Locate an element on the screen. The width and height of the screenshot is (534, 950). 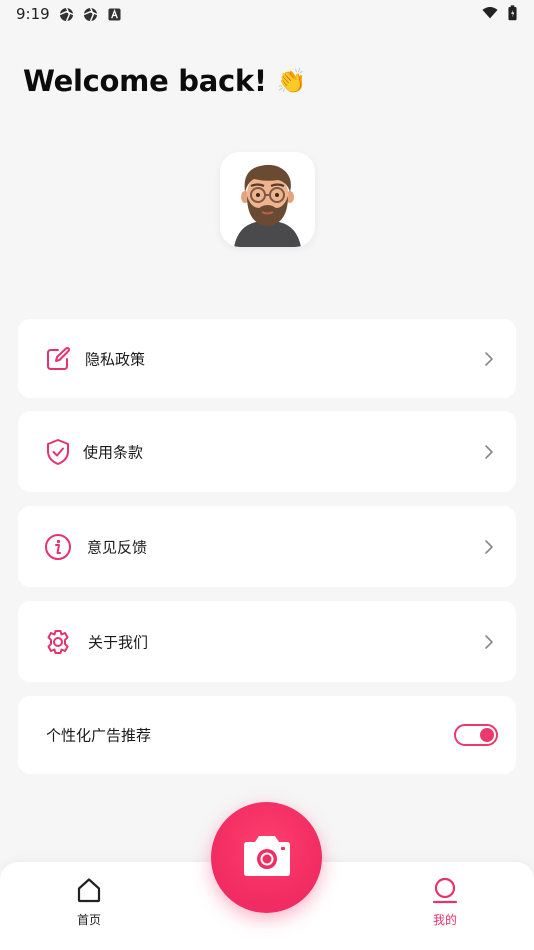
welcome-text: Welcome back! is located at coordinates (145, 81).